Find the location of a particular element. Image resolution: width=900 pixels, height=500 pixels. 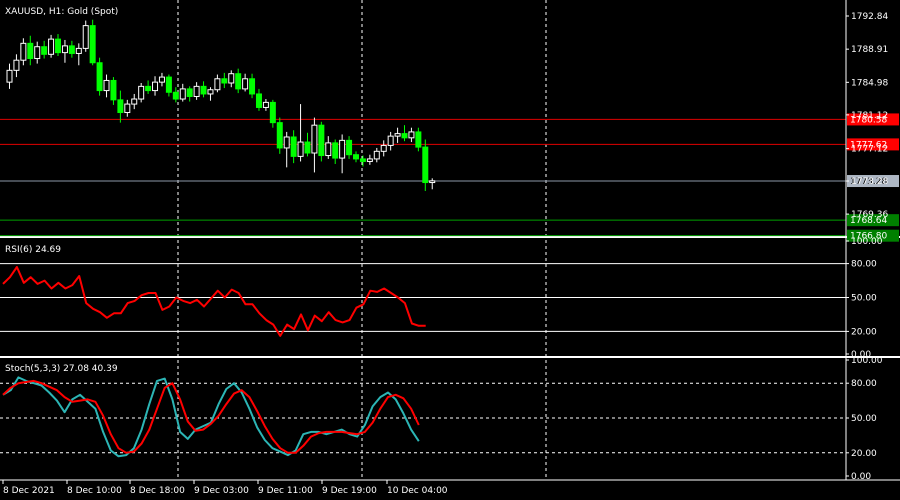

price-tick-label: 1792.84 is located at coordinates (869, 17).